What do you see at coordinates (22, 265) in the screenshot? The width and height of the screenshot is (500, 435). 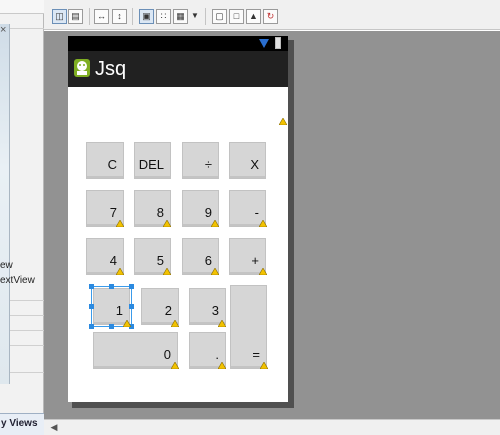 I see `palette-item-label: ew` at bounding box center [22, 265].